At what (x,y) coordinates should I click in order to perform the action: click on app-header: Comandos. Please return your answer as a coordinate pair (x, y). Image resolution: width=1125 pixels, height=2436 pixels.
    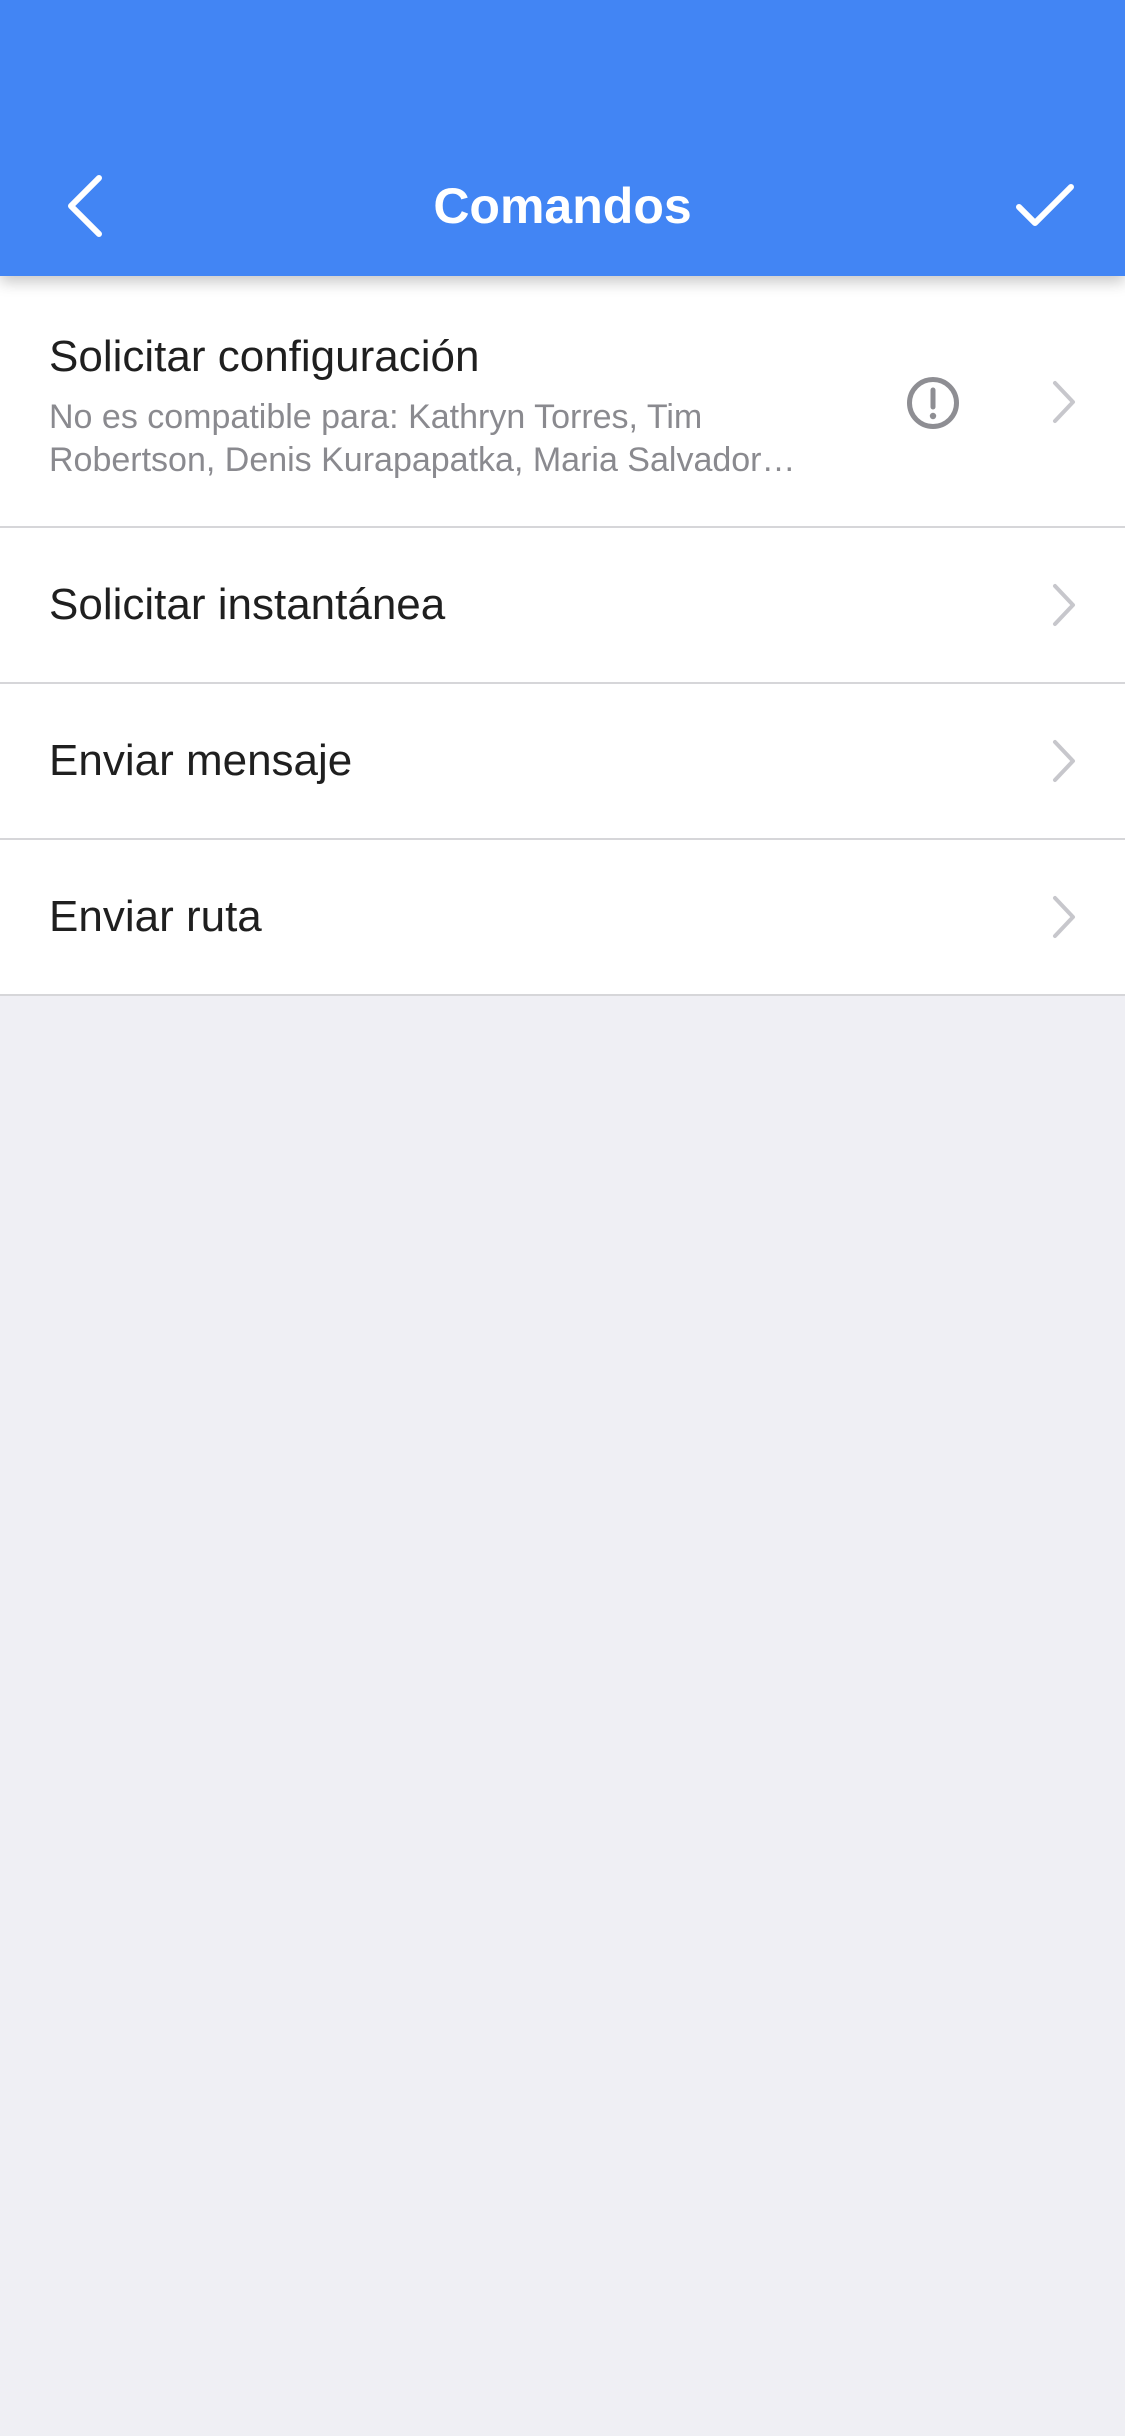
    Looking at the image, I should click on (562, 138).